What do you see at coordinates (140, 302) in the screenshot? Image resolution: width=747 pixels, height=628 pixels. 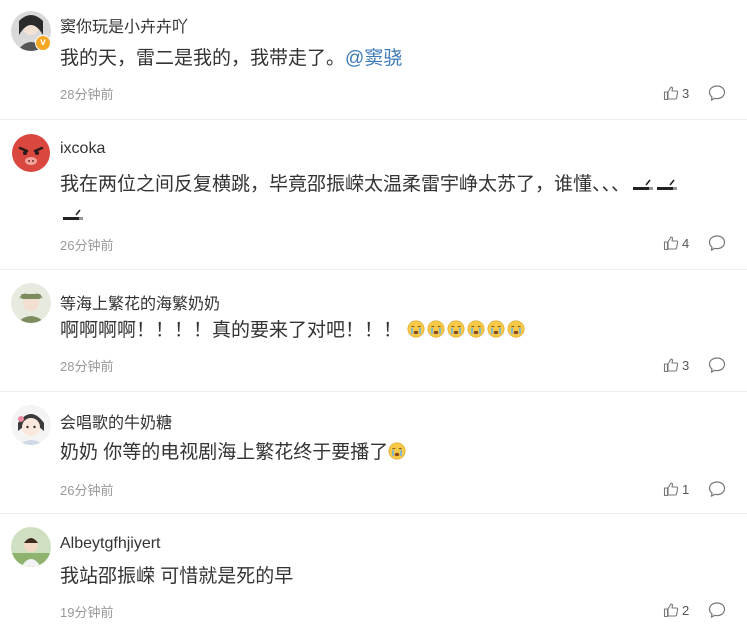 I see `username: 等海上繁花的海繁奶奶` at bounding box center [140, 302].